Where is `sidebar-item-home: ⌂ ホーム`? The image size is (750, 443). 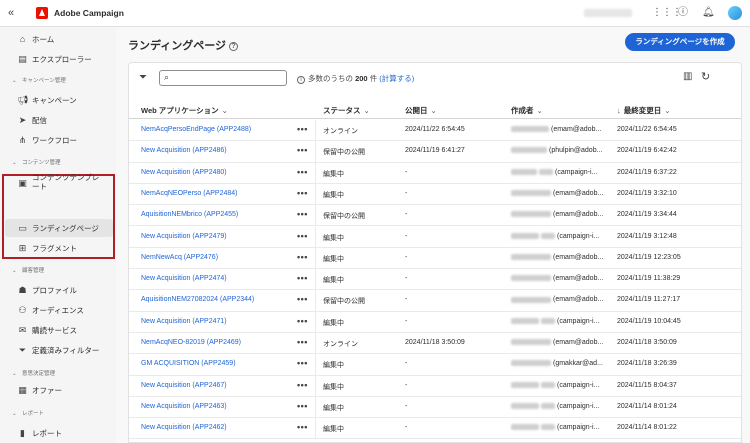 sidebar-item-home: ⌂ ホーム is located at coordinates (58, 39).